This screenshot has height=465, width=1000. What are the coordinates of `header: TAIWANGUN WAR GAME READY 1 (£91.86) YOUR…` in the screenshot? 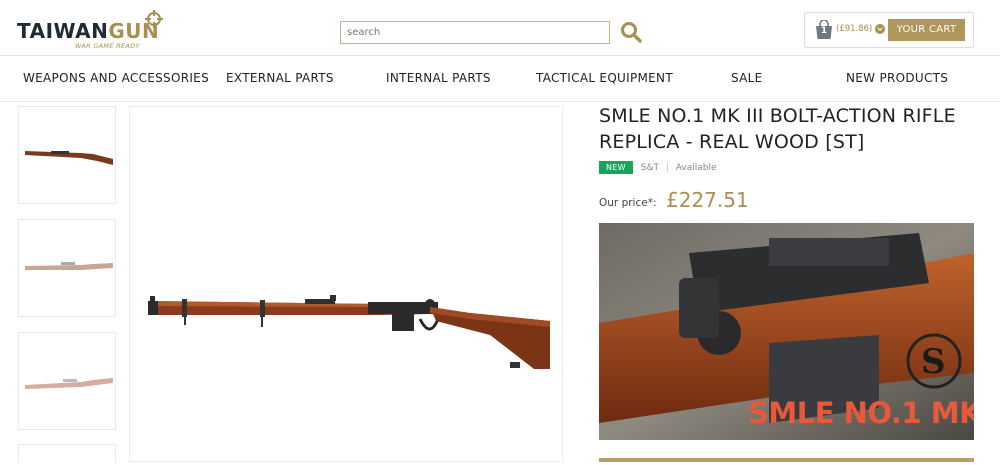 It's located at (500, 28).